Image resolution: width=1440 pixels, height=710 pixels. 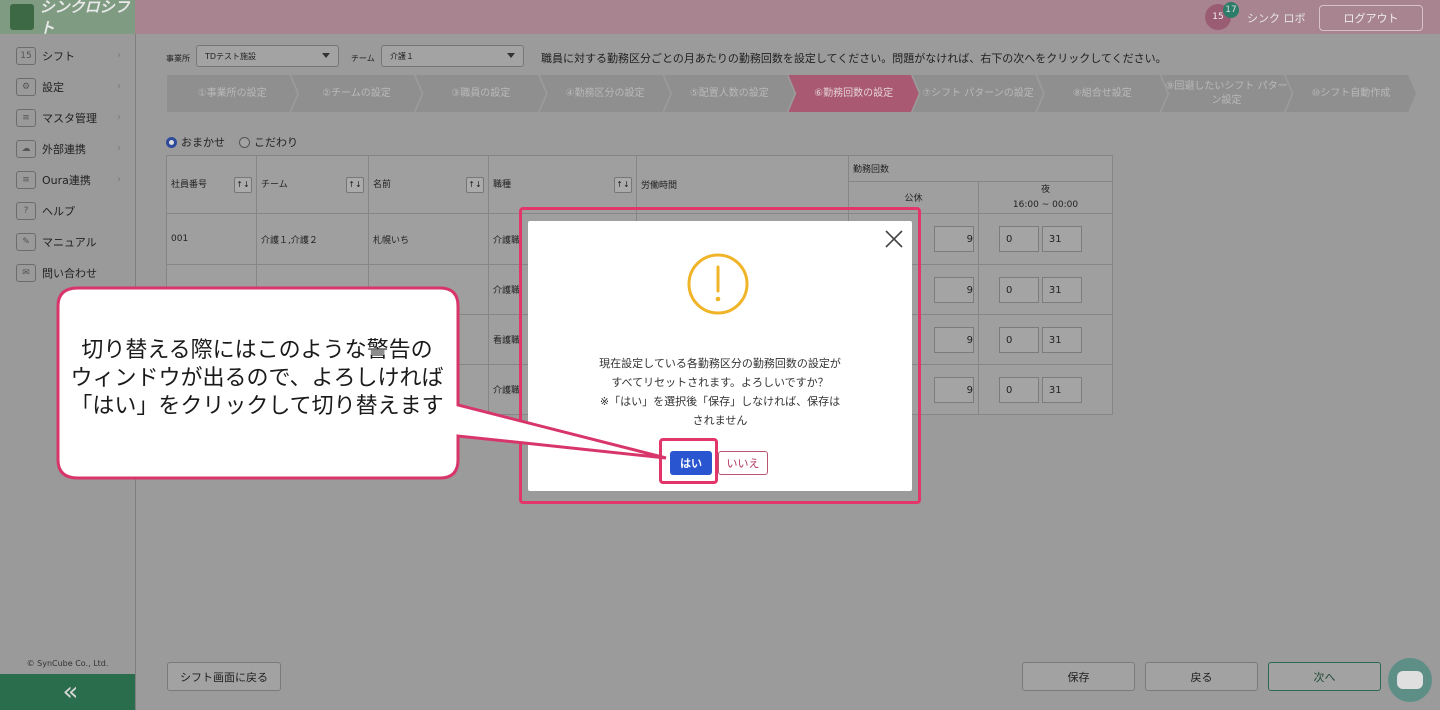 I want to click on save-button: 保存, so click(x=1078, y=676).